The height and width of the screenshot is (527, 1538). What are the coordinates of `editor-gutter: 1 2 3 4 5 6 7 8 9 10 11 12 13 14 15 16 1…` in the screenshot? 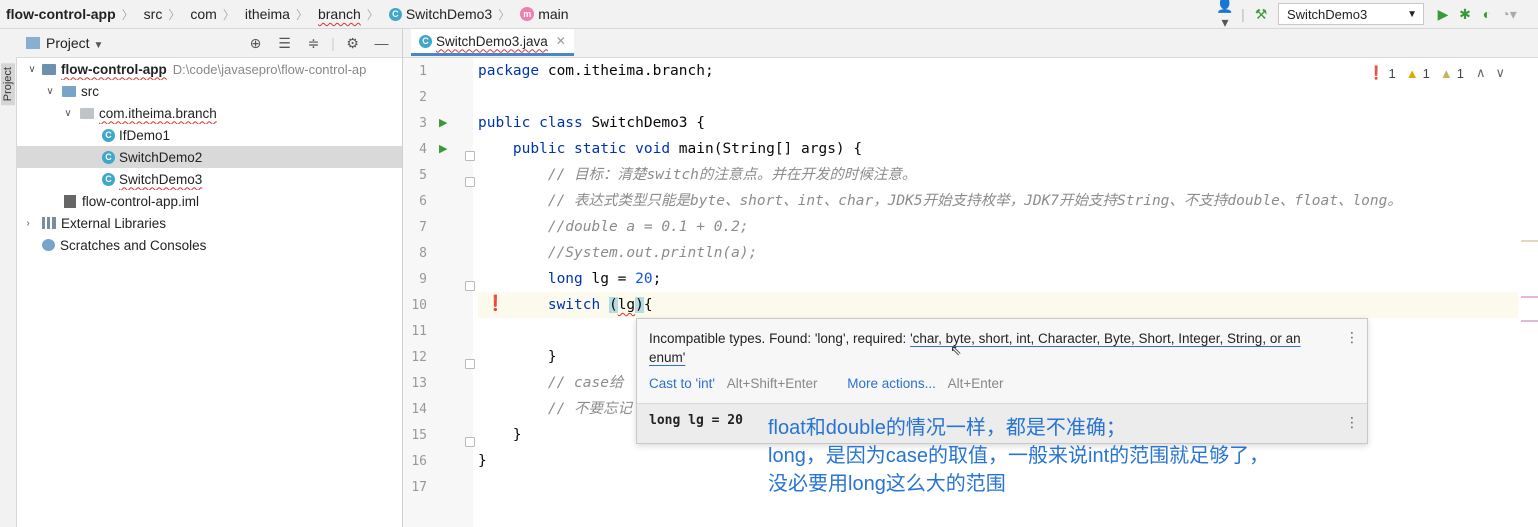 It's located at (439, 292).